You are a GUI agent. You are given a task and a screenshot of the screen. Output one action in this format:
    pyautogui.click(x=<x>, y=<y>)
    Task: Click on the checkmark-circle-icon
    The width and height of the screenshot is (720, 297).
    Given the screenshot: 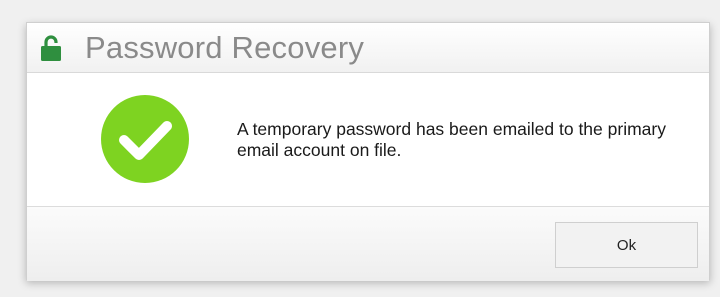 What is the action you would take?
    pyautogui.click(x=145, y=139)
    